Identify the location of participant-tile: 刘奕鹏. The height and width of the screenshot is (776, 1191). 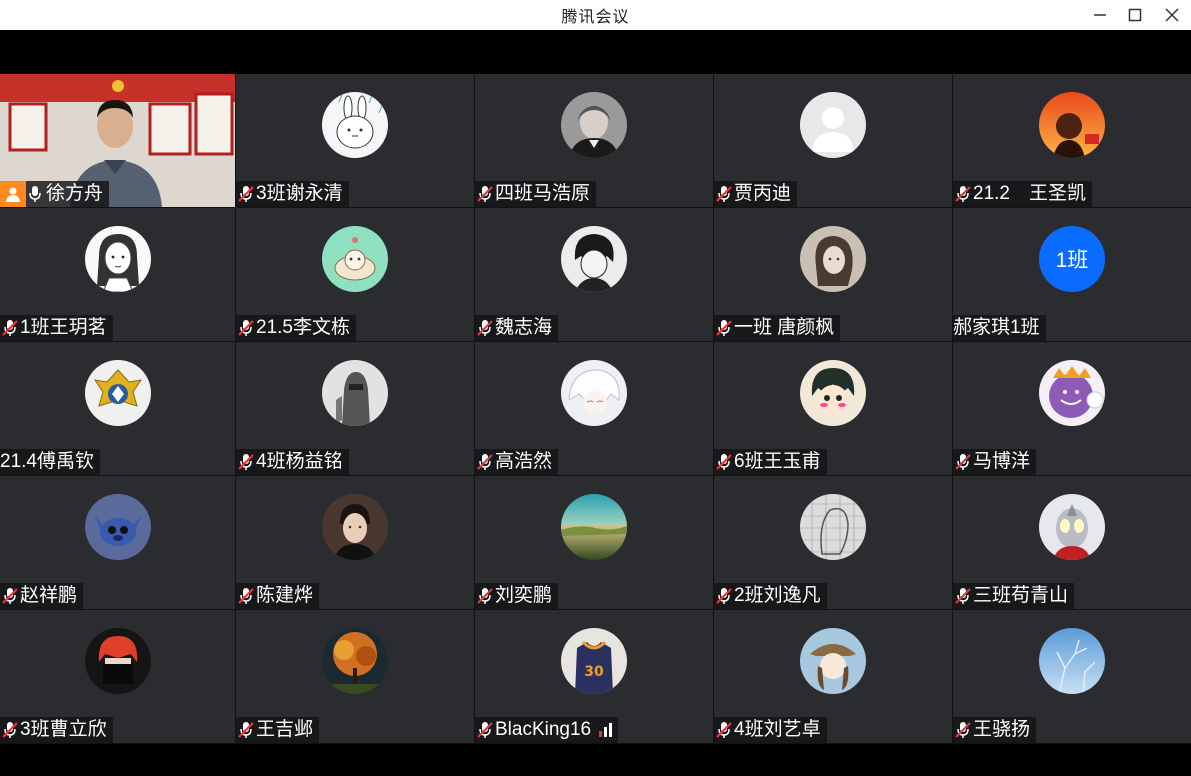
(594, 542).